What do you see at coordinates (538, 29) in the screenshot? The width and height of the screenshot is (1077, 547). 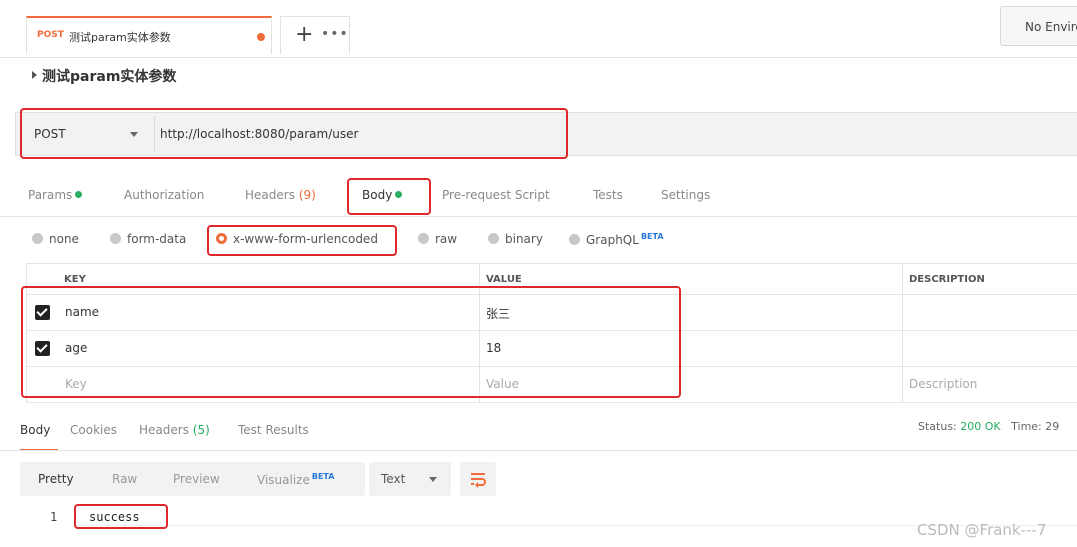 I see `tab-bar: POST 测试param实体参数 + ••• No Environment` at bounding box center [538, 29].